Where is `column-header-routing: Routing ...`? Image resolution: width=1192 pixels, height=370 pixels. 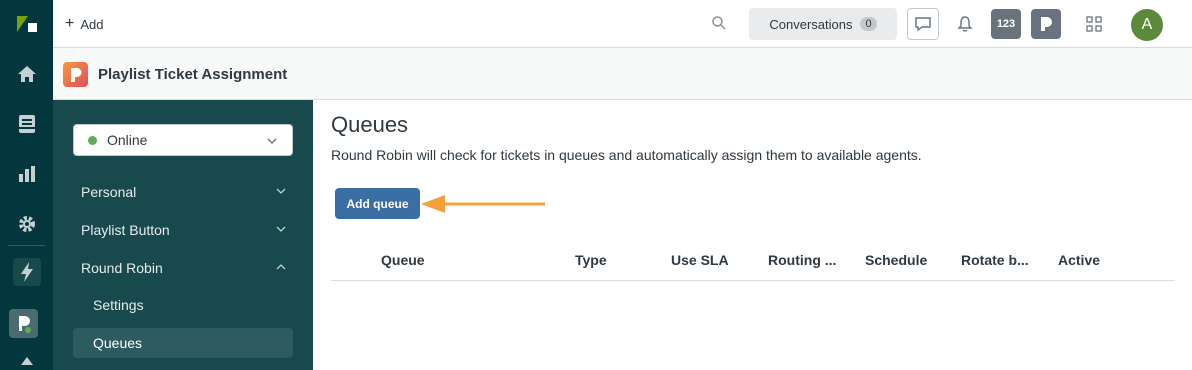 column-header-routing: Routing ... is located at coordinates (802, 260).